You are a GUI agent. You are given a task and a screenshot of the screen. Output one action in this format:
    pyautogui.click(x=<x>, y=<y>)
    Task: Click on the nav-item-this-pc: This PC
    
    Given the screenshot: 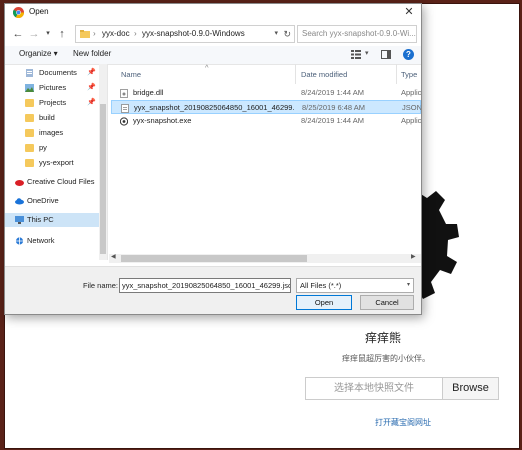 What is the action you would take?
    pyautogui.click(x=52, y=220)
    